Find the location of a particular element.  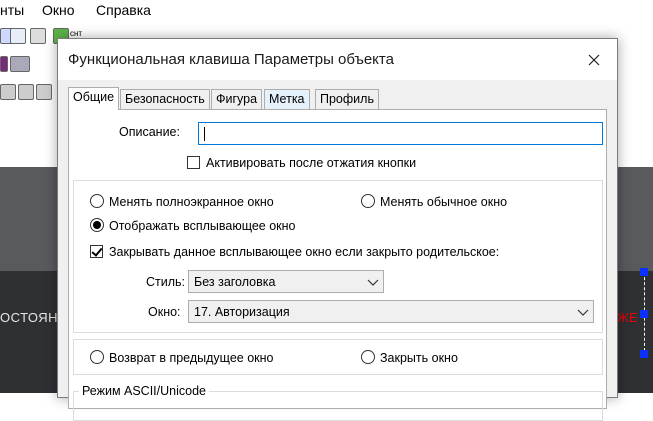

window-label: Окно: is located at coordinates (164, 312).